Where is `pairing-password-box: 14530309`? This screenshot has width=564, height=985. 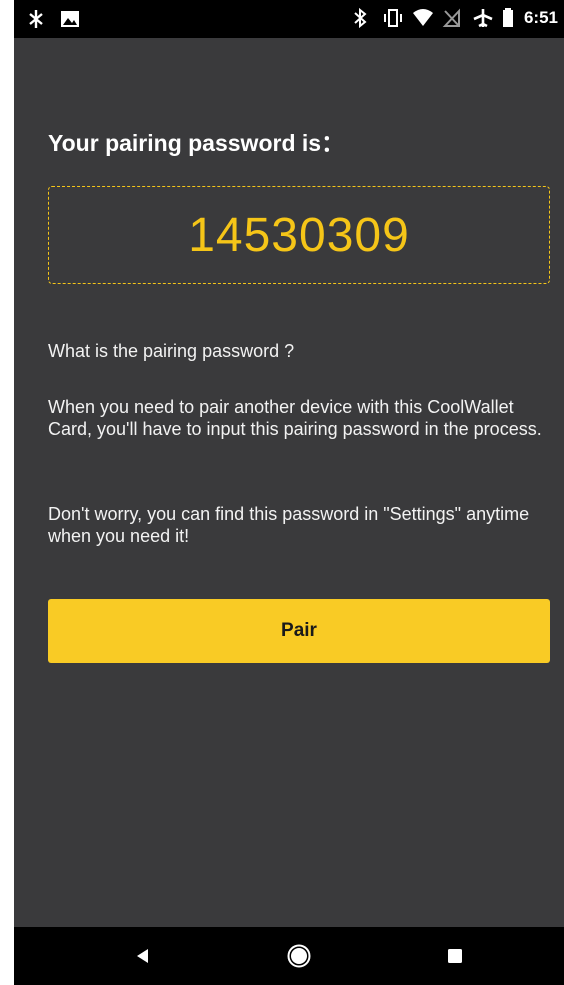
pairing-password-box: 14530309 is located at coordinates (299, 235).